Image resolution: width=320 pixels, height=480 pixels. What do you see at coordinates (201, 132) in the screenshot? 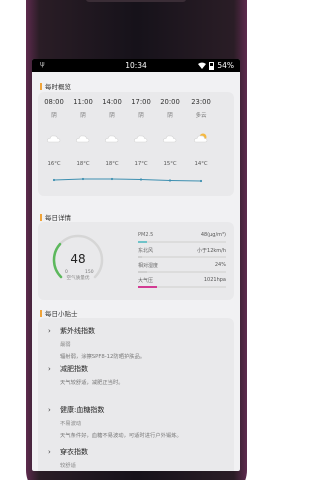
I see `hour-column: 23:00 多云 14°C` at bounding box center [201, 132].